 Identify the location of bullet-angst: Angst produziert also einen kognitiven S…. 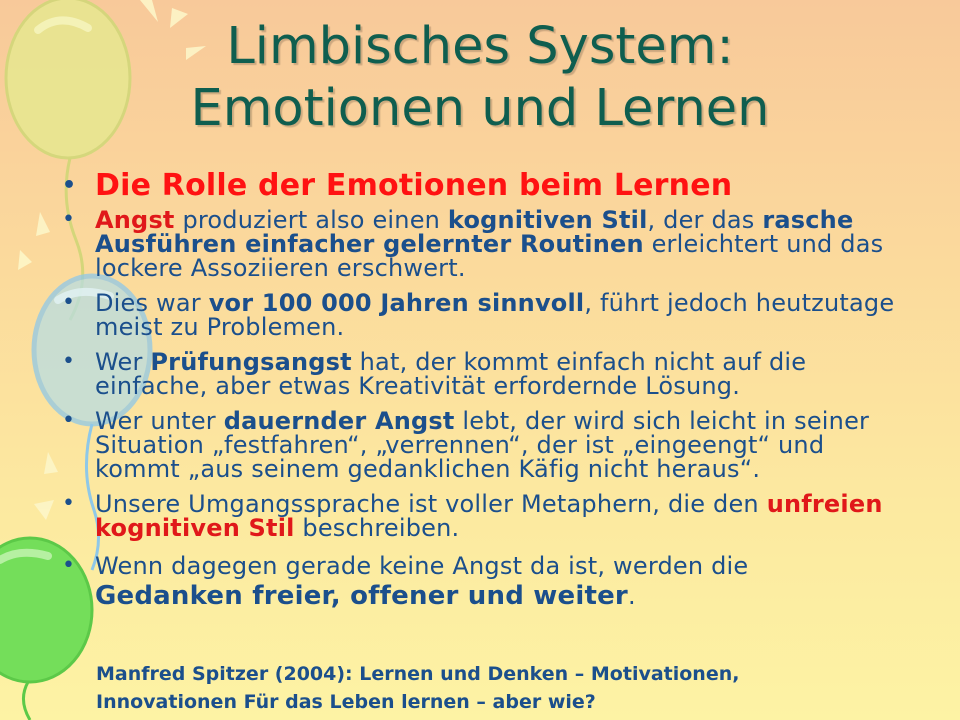
(482, 244).